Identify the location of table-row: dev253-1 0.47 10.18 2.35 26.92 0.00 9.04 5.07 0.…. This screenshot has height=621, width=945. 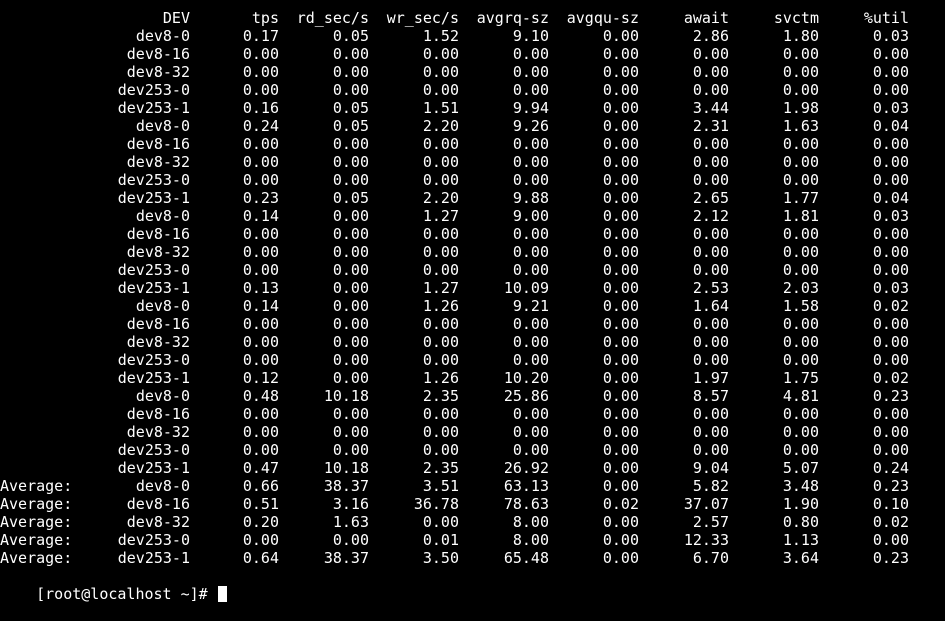
(472, 468).